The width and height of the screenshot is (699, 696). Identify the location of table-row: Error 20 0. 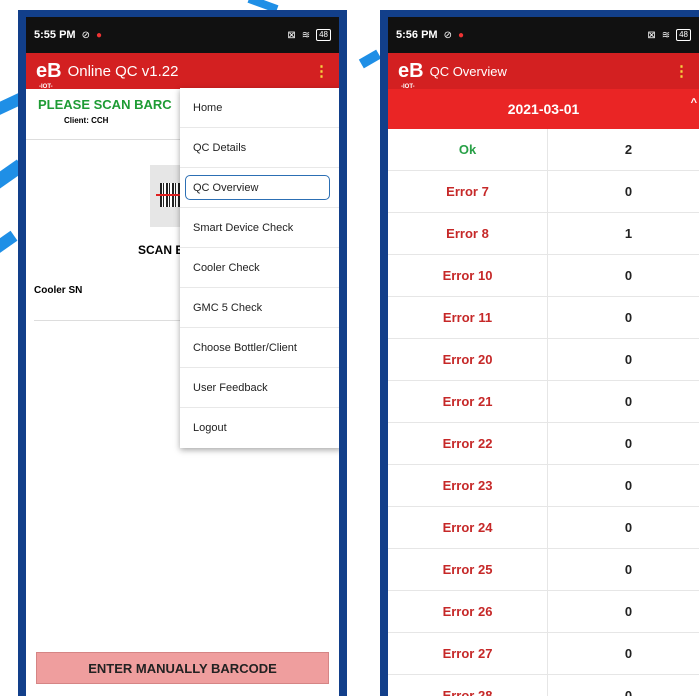
(543, 360).